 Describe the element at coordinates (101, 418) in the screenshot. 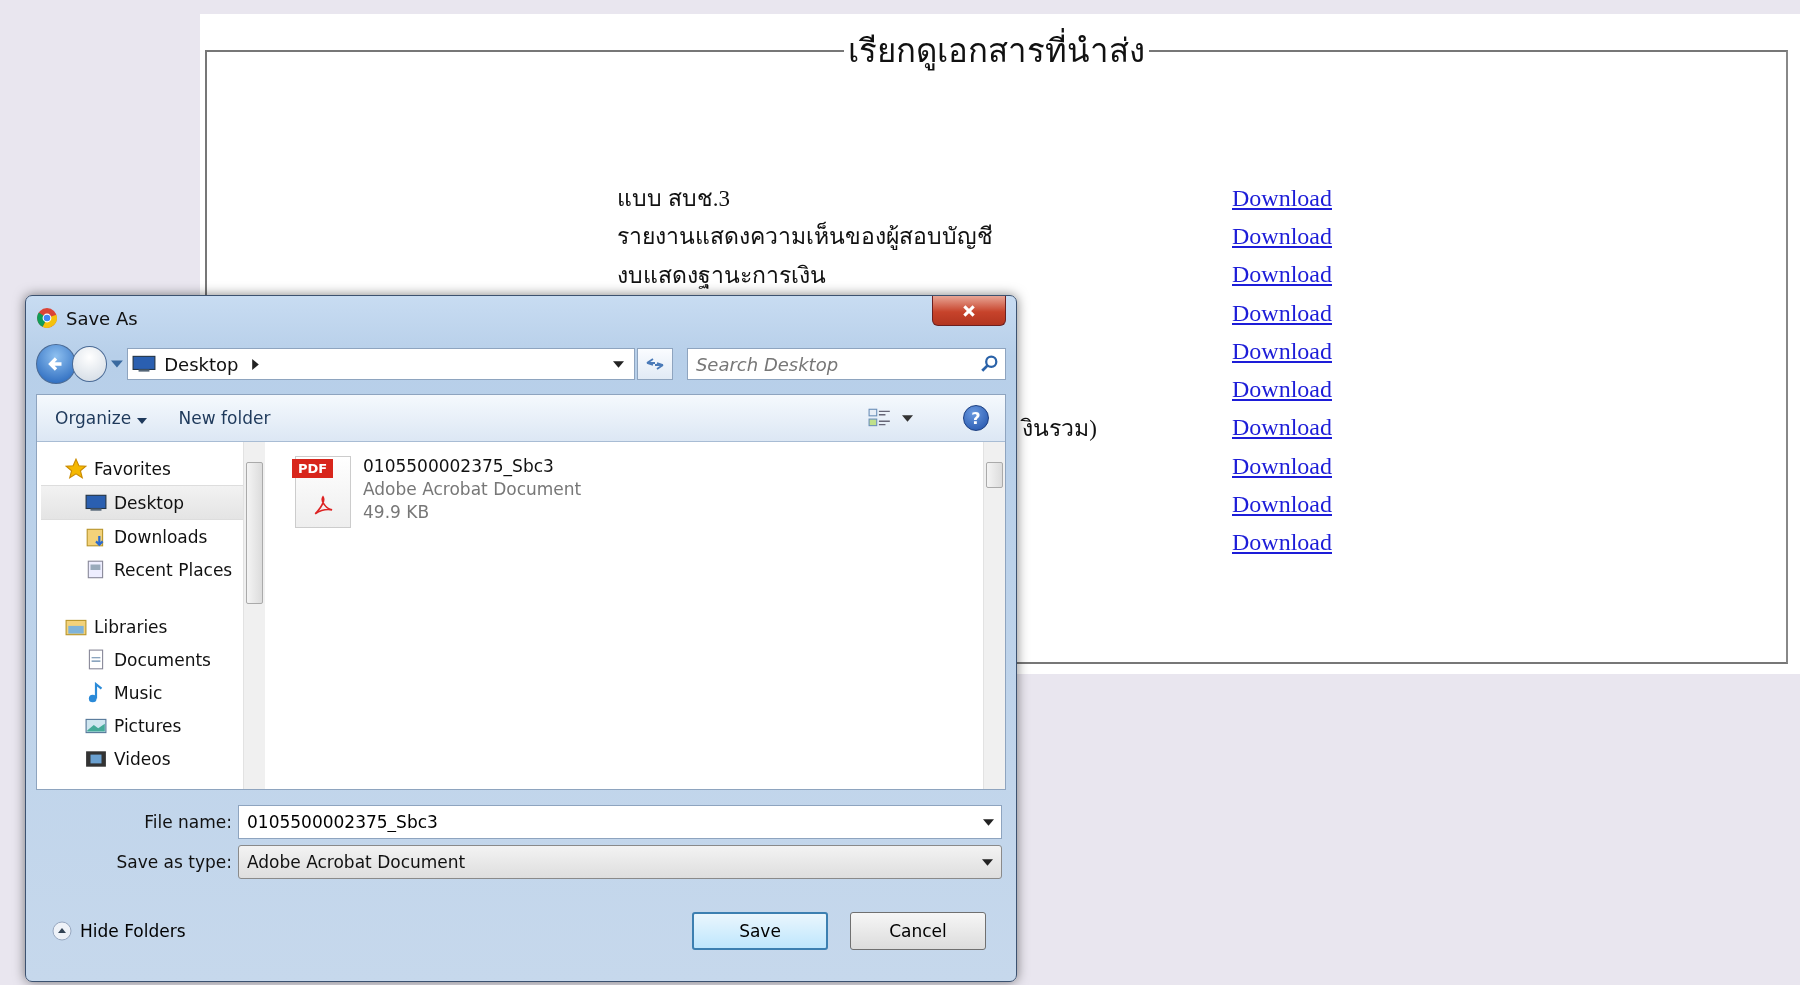

I see `organize-menu: Organize` at that location.